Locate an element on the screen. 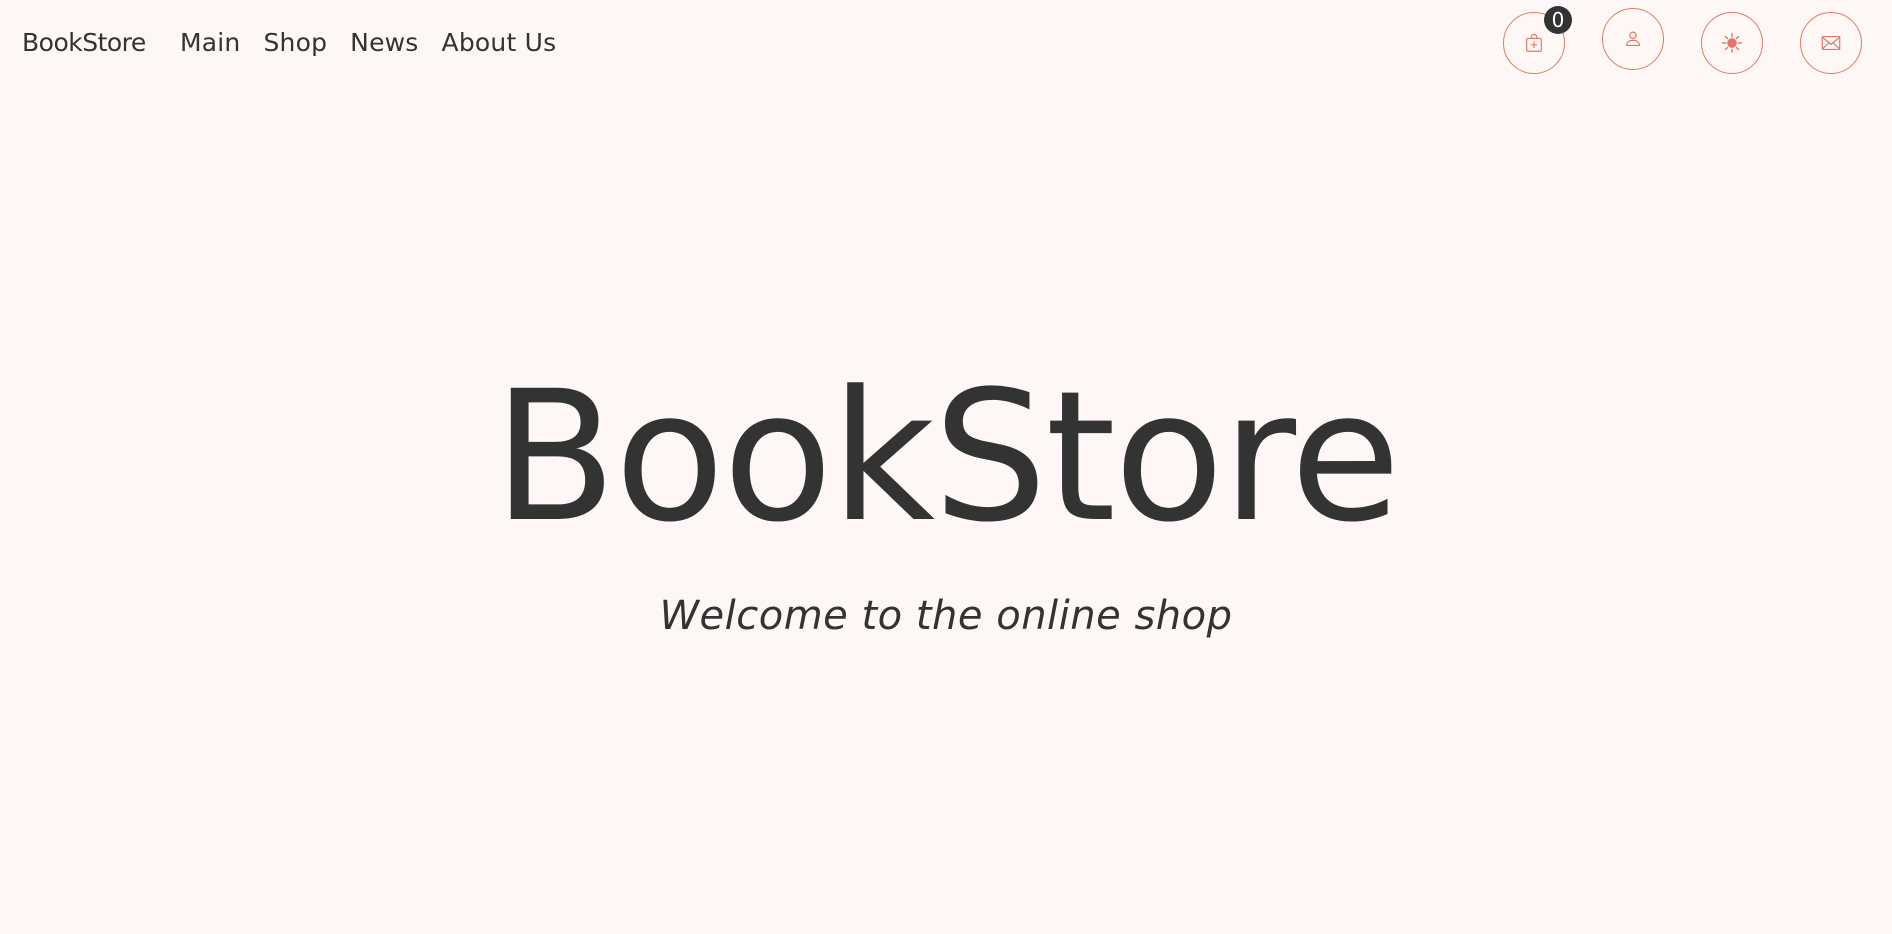  nav-item-shop: Shop is located at coordinates (306, 43).